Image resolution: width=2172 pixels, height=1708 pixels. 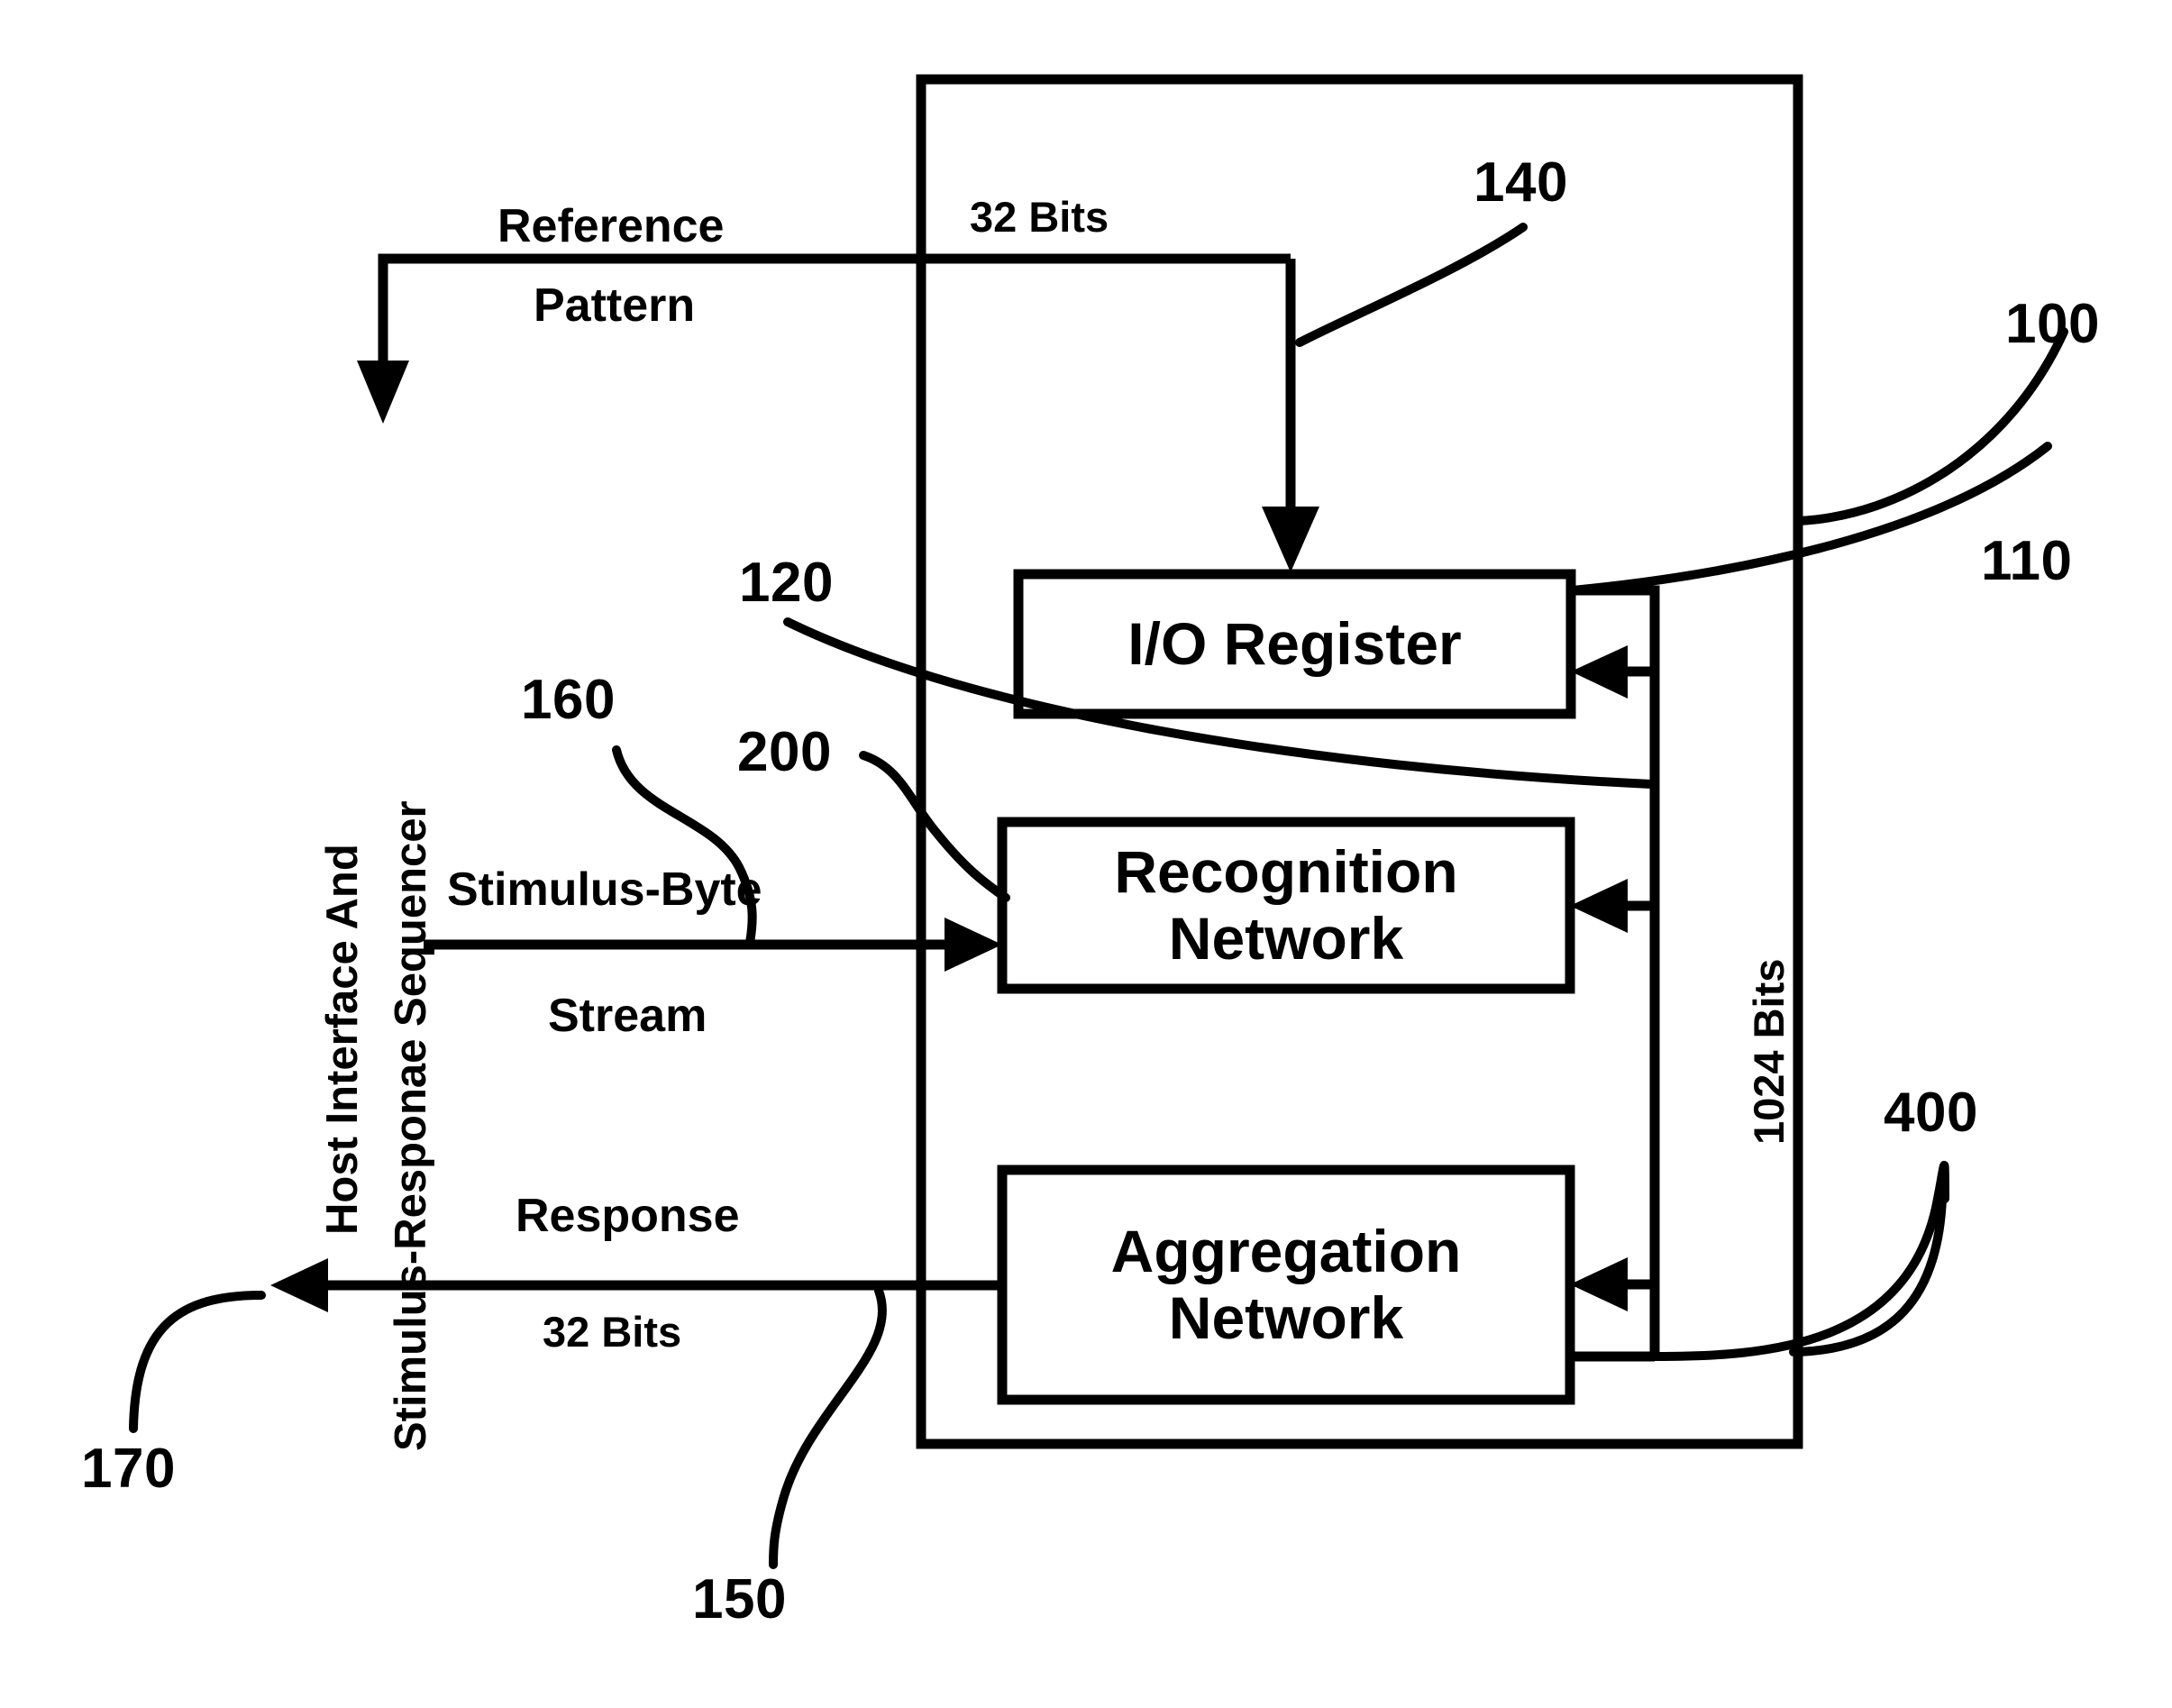 I want to click on aggregation-bus-arrowhead, so click(x=1599, y=1284).